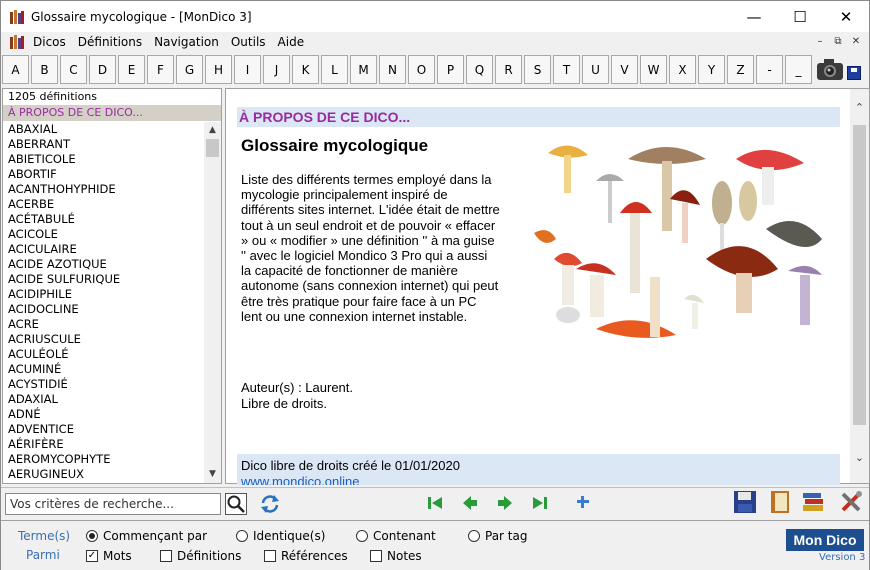  What do you see at coordinates (104, 189) in the screenshot?
I see `list-item: ACANTHOHYPHIDE` at bounding box center [104, 189].